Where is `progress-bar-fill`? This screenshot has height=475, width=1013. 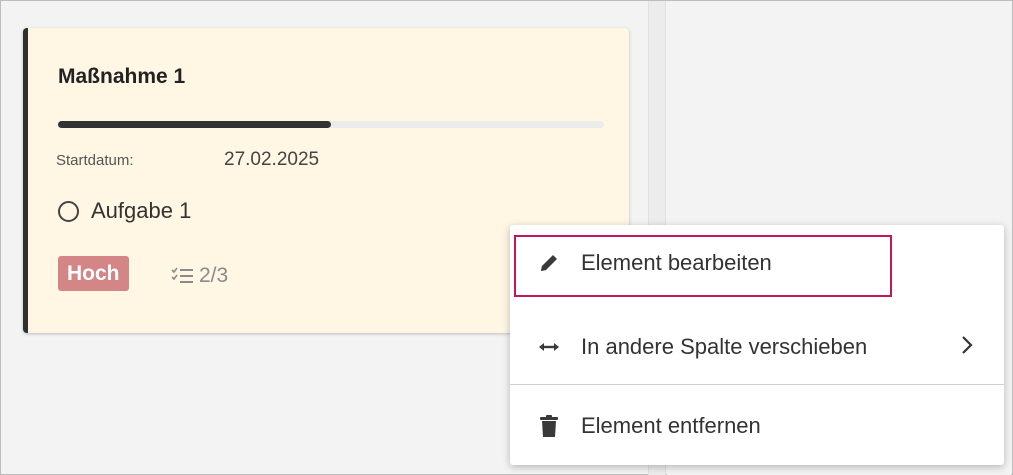
progress-bar-fill is located at coordinates (194, 124).